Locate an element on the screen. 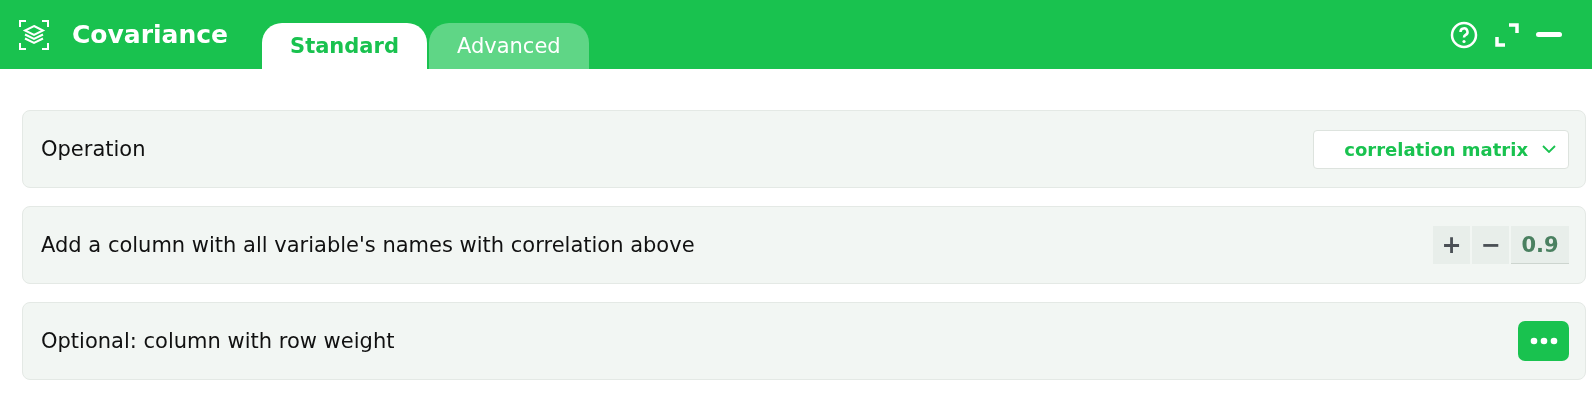  option-label: Add a column with all variable's names with correlation above is located at coordinates (368, 245).